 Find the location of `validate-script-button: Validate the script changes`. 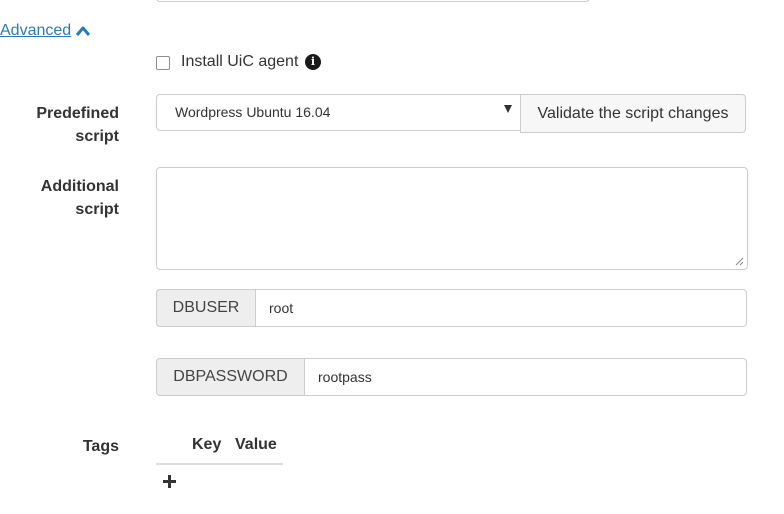

validate-script-button: Validate the script changes is located at coordinates (633, 113).